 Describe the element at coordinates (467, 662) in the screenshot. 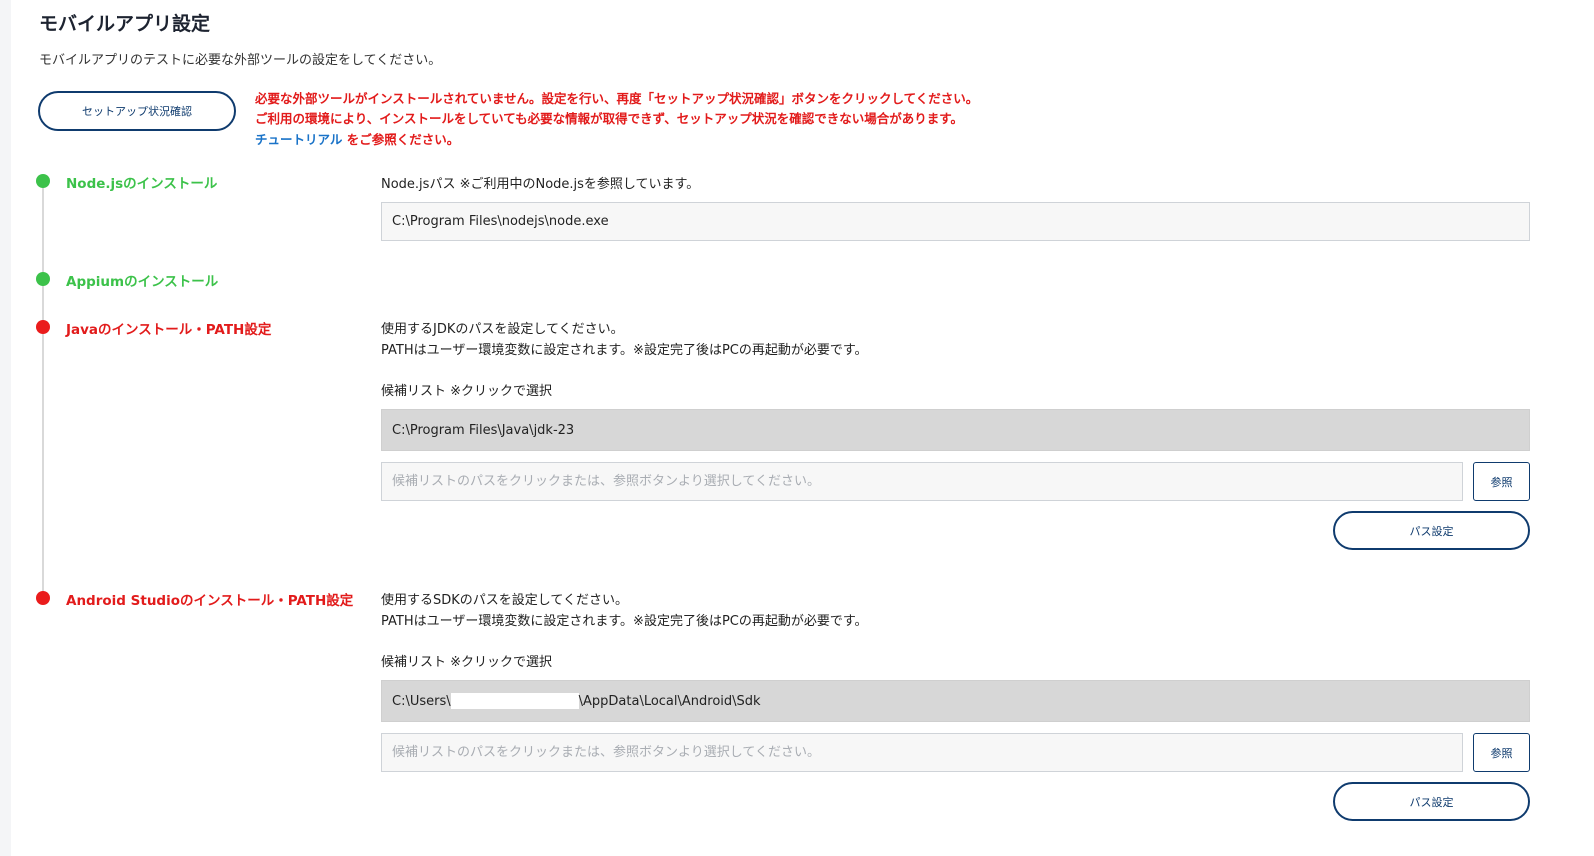

I see `android-candidates-label: 候補リスト ※クリックで選択` at that location.